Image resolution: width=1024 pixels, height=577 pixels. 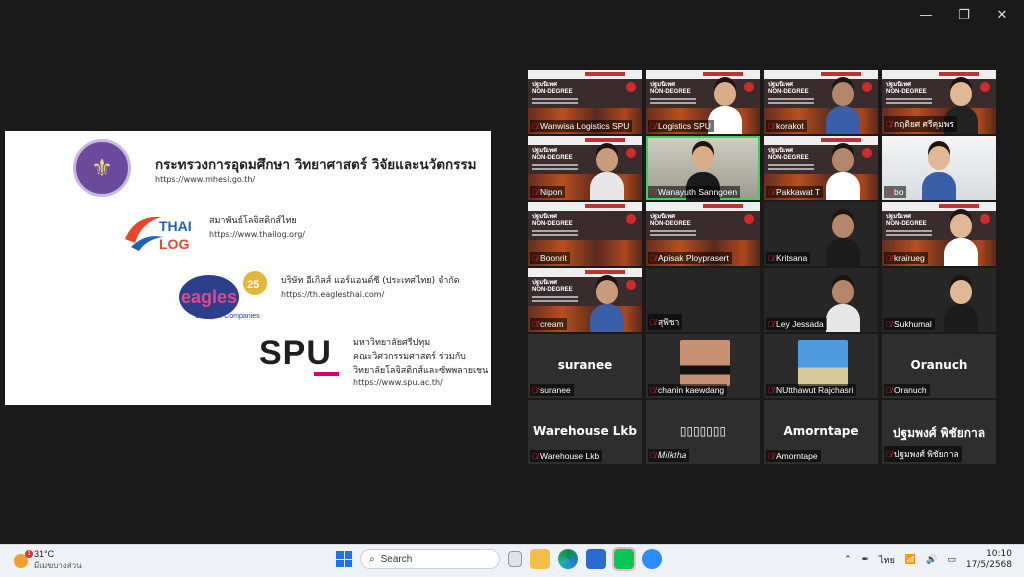 I want to click on participant-display-name: suranee, so click(x=585, y=365).